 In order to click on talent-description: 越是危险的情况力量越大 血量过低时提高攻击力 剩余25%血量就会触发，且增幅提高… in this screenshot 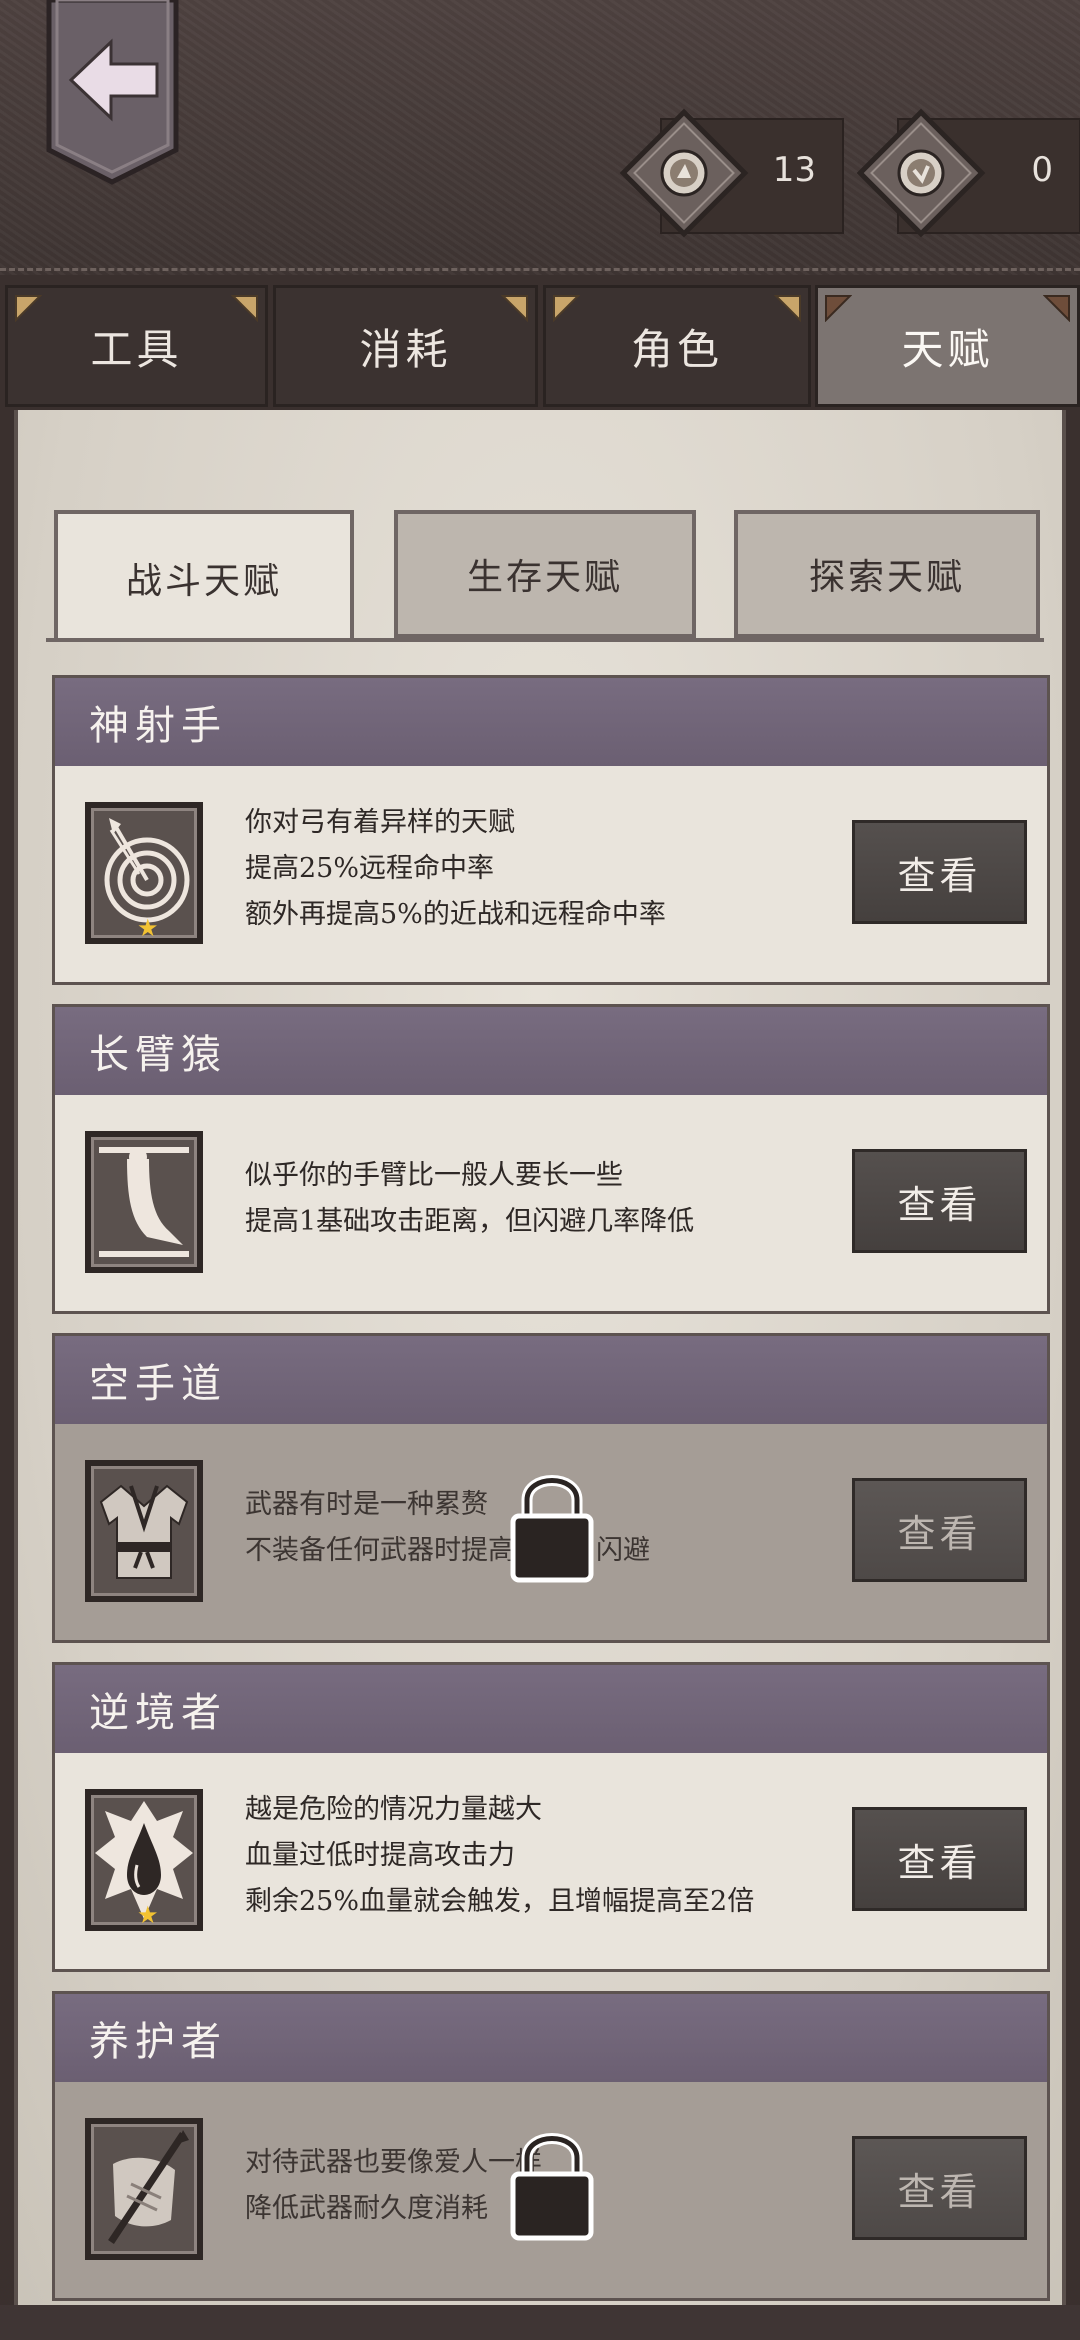, I will do `click(525, 1856)`.